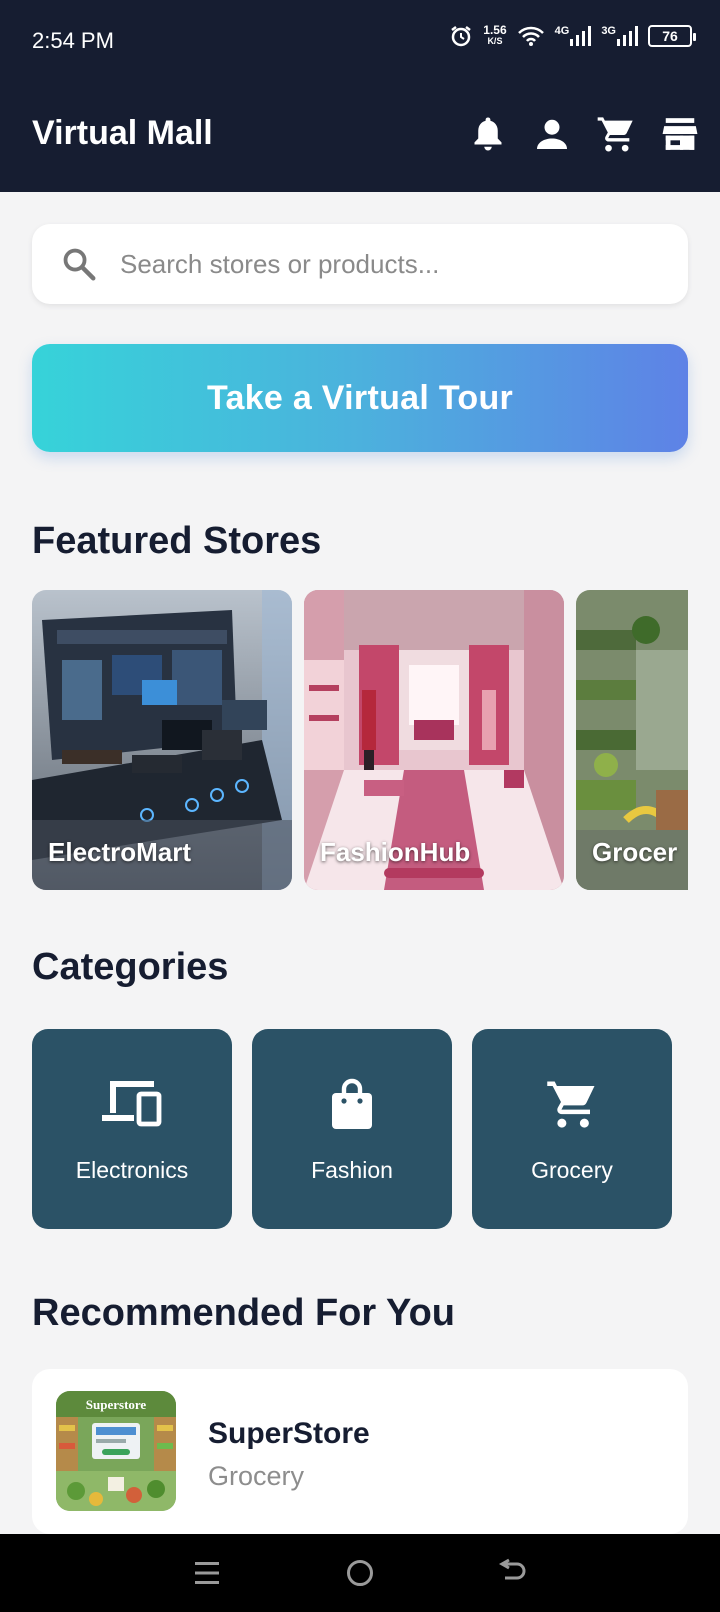 This screenshot has width=720, height=1612. What do you see at coordinates (256, 1476) in the screenshot?
I see `store-category: Grocery` at bounding box center [256, 1476].